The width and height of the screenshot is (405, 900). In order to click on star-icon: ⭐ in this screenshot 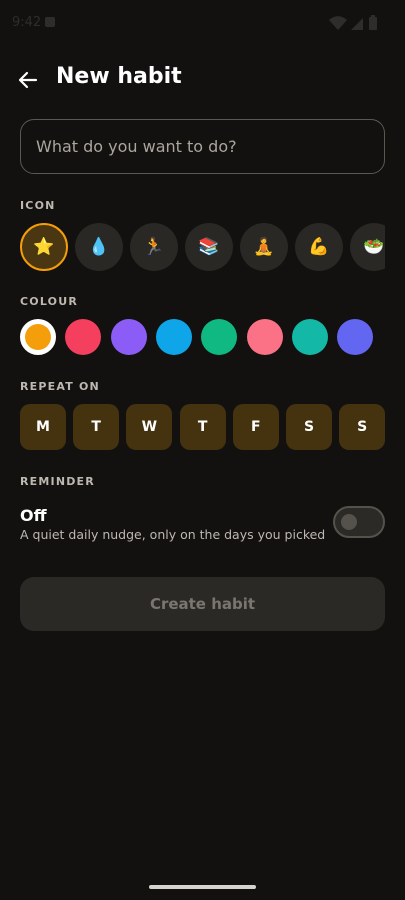, I will do `click(44, 247)`.